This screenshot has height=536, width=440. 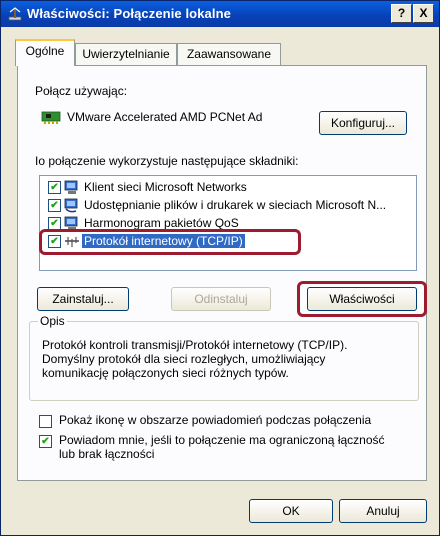 What do you see at coordinates (221, 299) in the screenshot?
I see `uninstall-button: Odinstaluj` at bounding box center [221, 299].